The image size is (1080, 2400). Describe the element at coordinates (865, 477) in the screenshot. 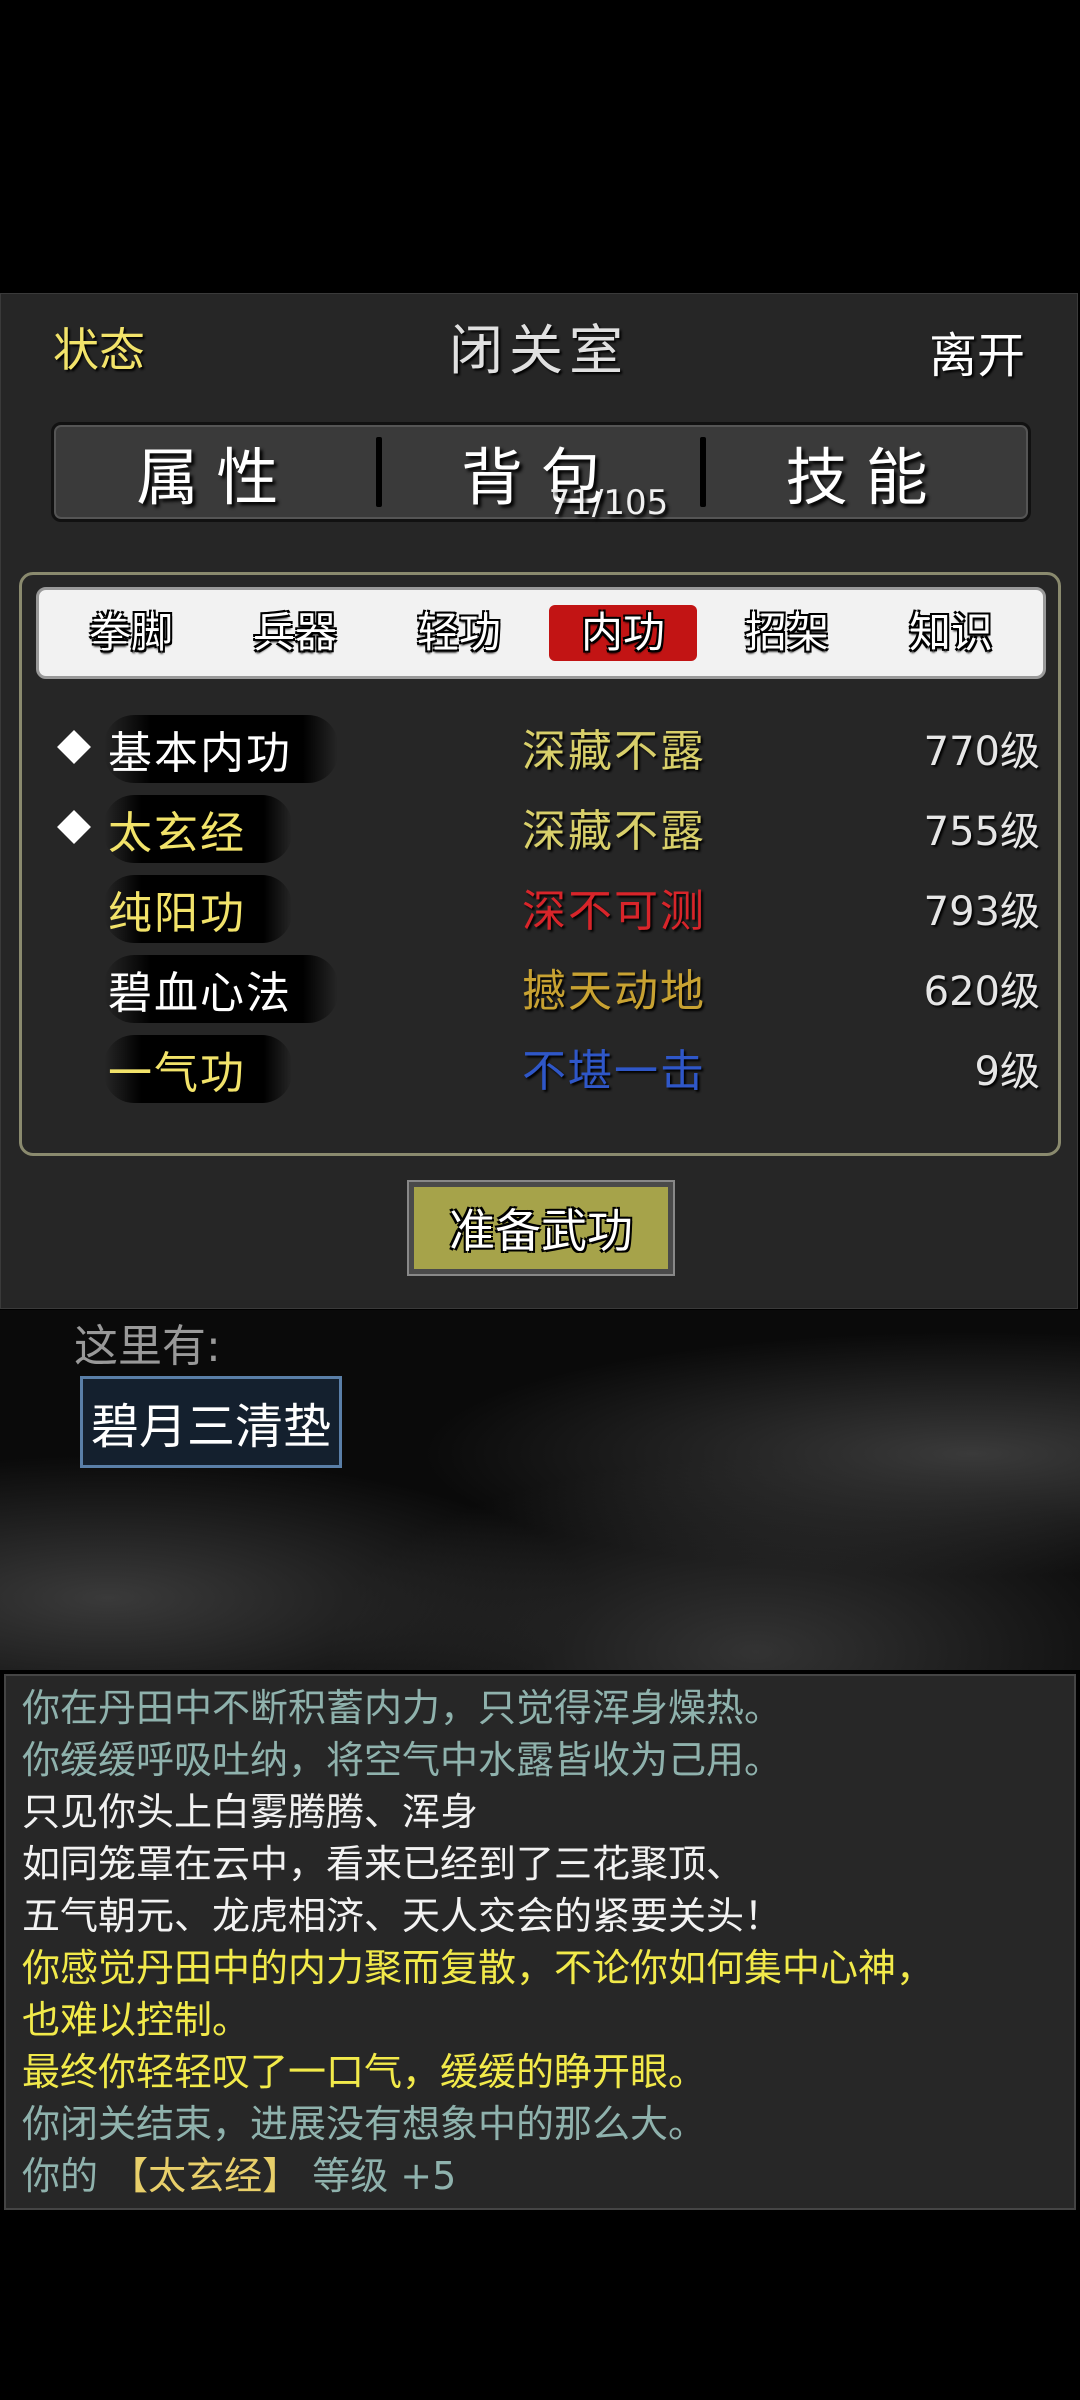

I see `tab-skills-label: 技能` at that location.